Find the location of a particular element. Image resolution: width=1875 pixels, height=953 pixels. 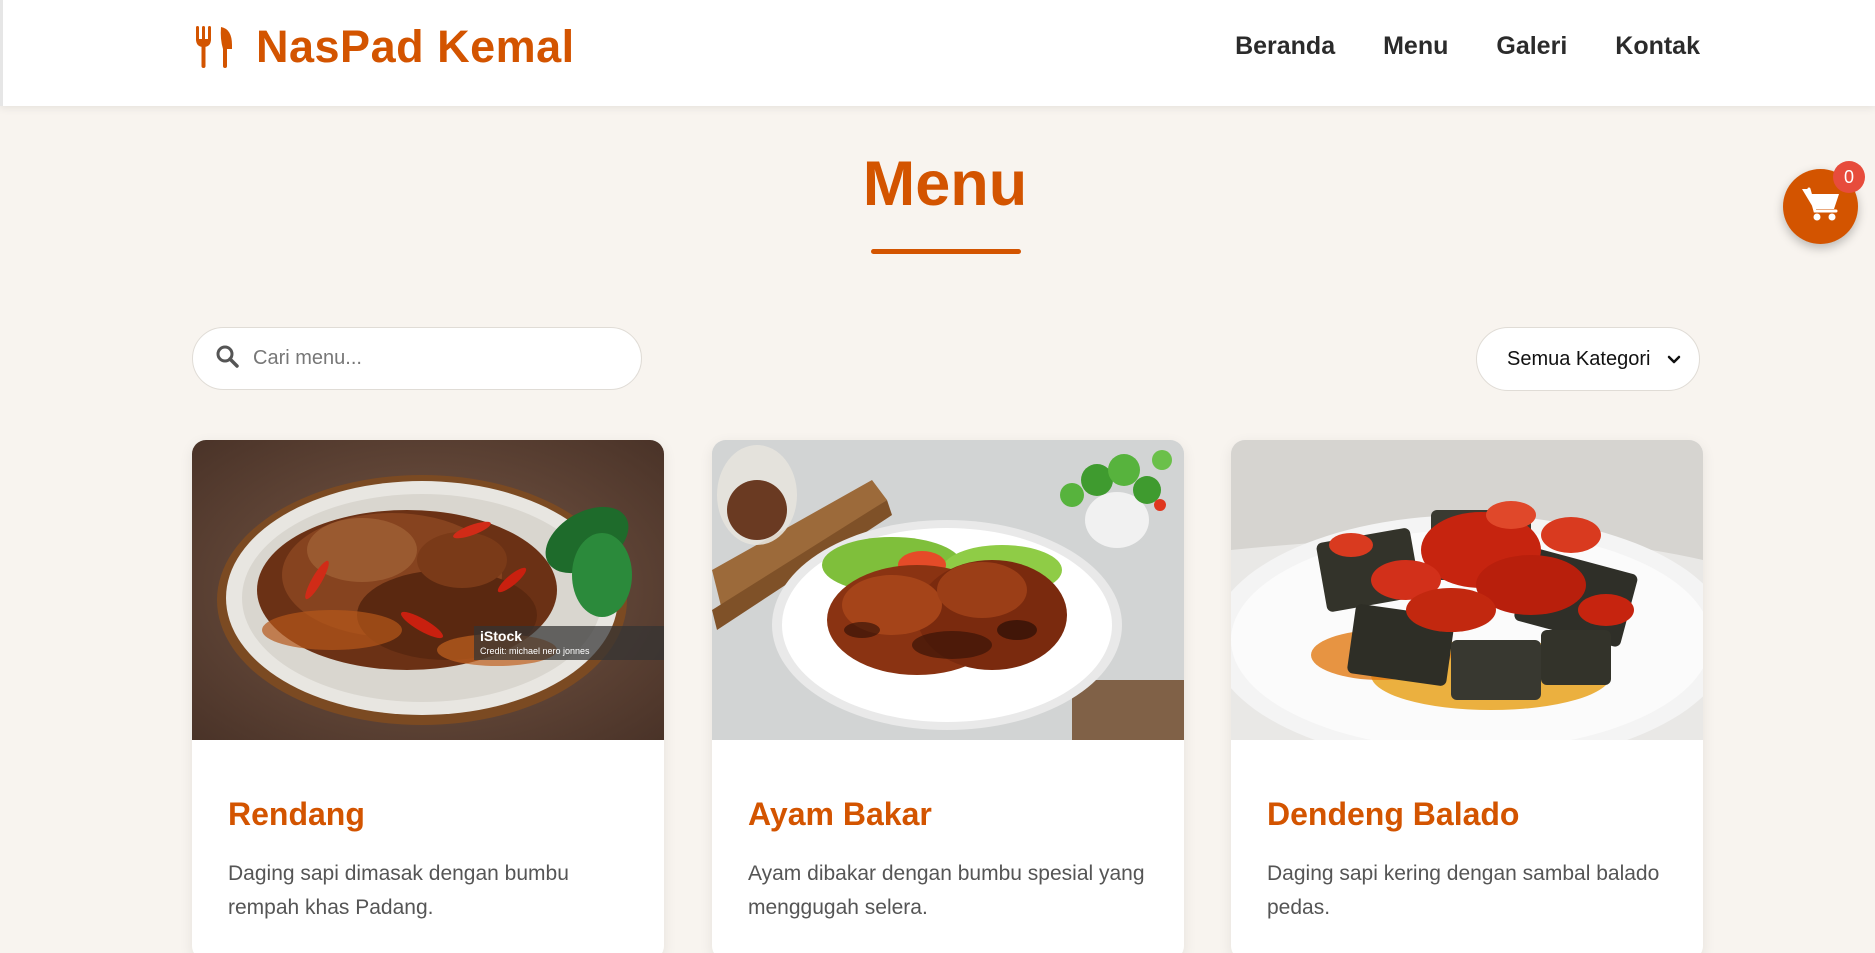

category-select-value: Semua Kategori is located at coordinates (1579, 358).